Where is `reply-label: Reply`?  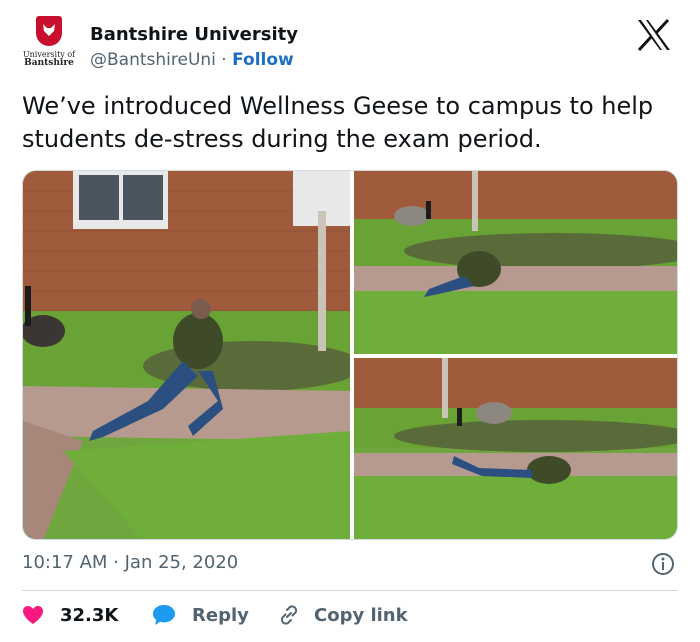 reply-label: Reply is located at coordinates (220, 615).